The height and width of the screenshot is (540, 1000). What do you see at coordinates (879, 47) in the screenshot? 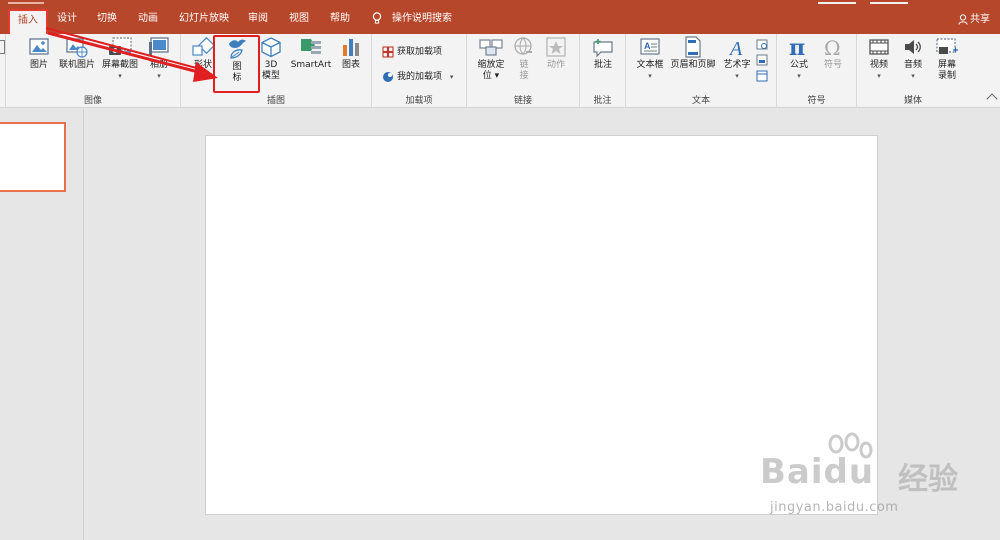
I see `film-icon` at bounding box center [879, 47].